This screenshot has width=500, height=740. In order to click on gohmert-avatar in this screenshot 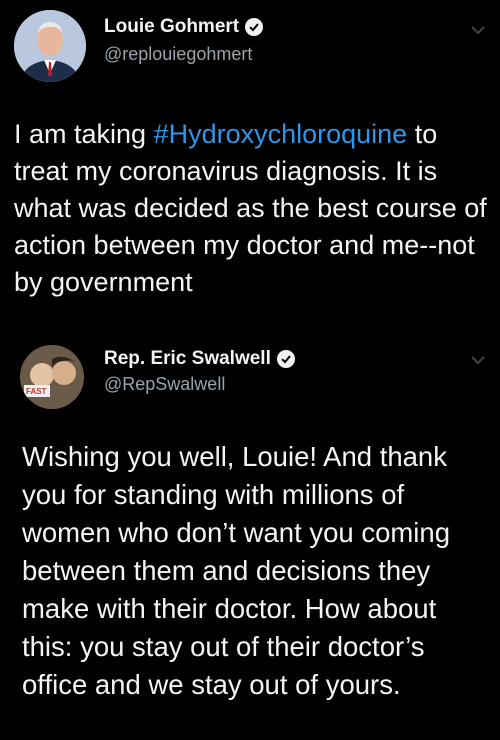, I will do `click(50, 46)`.